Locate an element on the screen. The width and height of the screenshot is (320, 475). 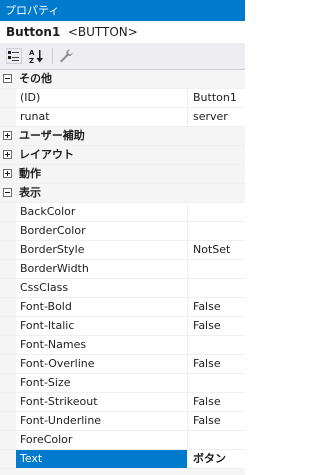
category-label: その他 is located at coordinates (35, 78).